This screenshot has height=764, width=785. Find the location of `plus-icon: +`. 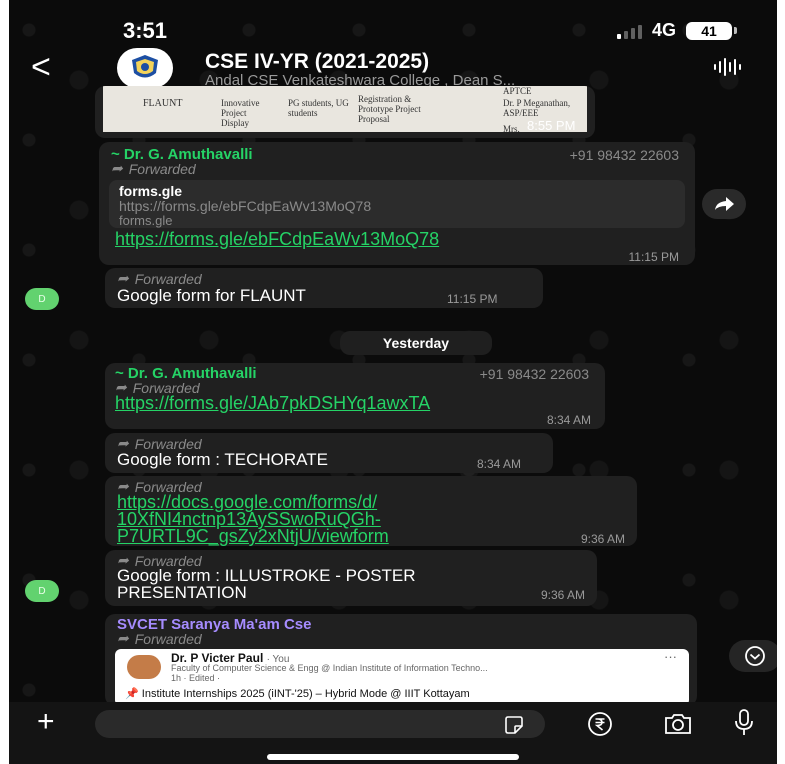

plus-icon: + is located at coordinates (46, 722).